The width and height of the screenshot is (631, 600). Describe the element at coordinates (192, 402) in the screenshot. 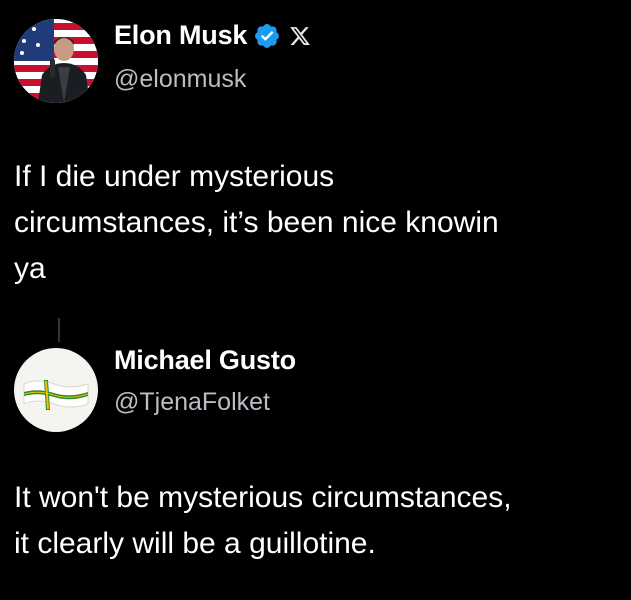

I see `reply-author-handle: @TjenaFolket` at that location.